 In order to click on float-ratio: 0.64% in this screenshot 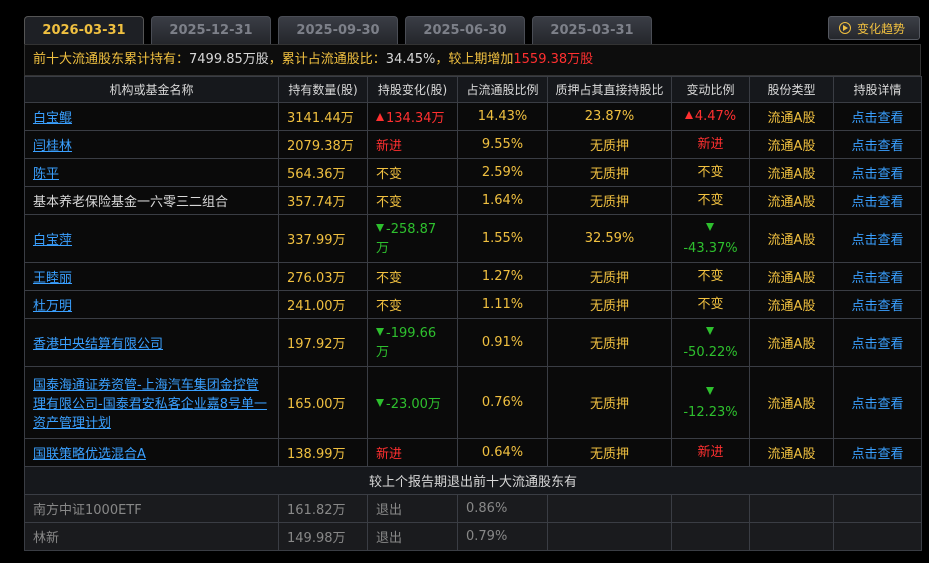, I will do `click(502, 452)`.